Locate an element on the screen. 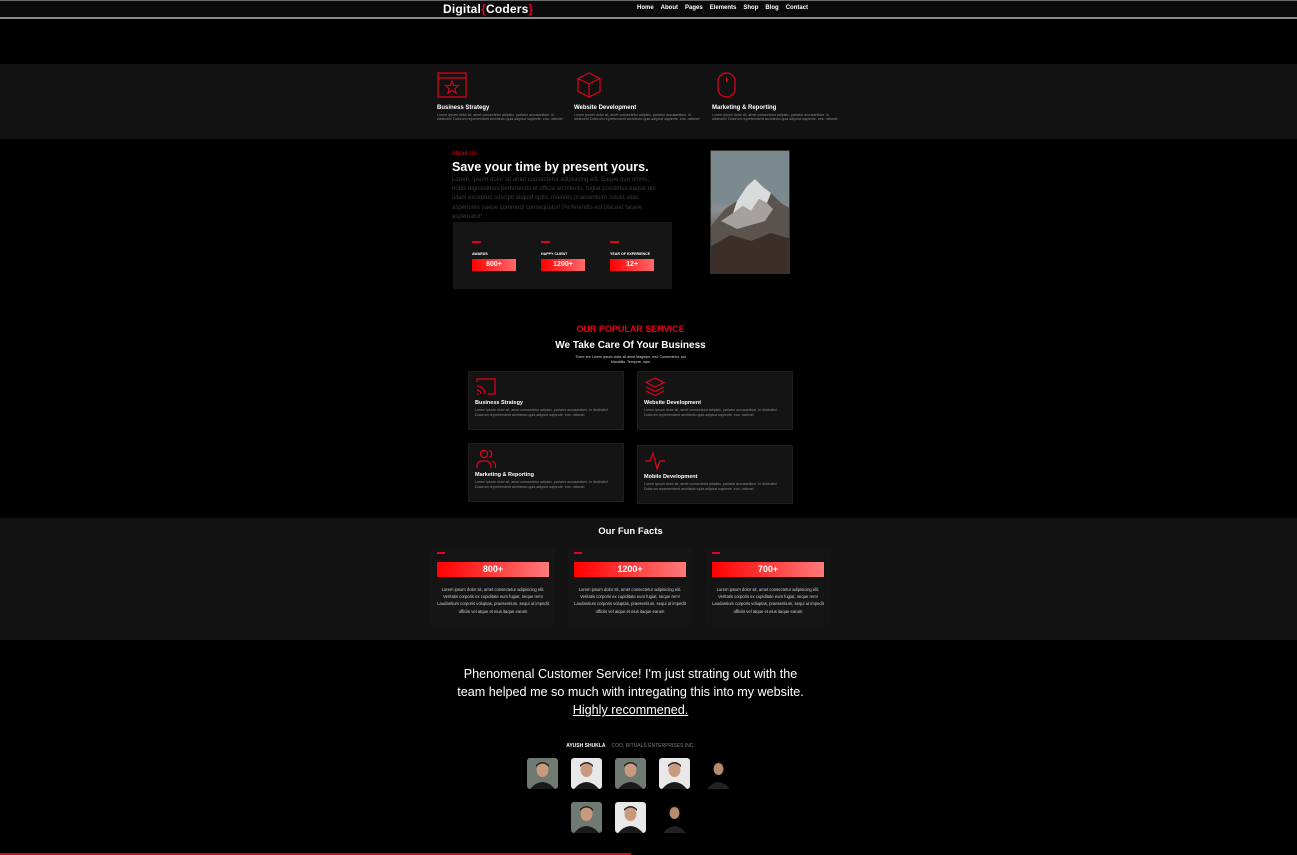 The width and height of the screenshot is (1297, 855). users-icon is located at coordinates (486, 458).